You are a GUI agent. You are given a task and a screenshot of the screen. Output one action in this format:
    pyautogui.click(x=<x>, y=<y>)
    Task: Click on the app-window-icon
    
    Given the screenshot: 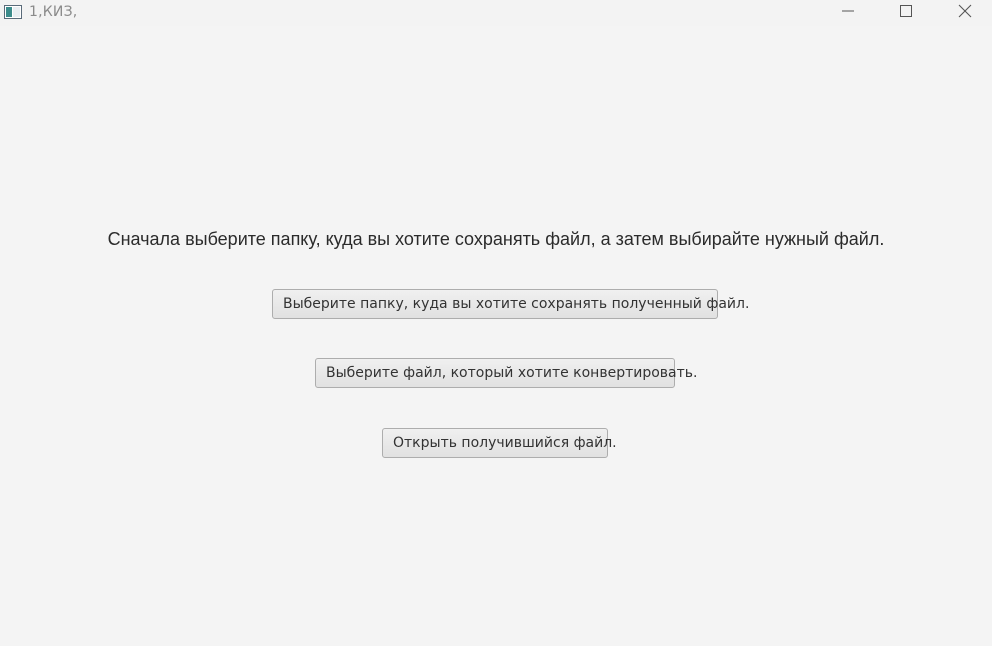 What is the action you would take?
    pyautogui.click(x=13, y=12)
    